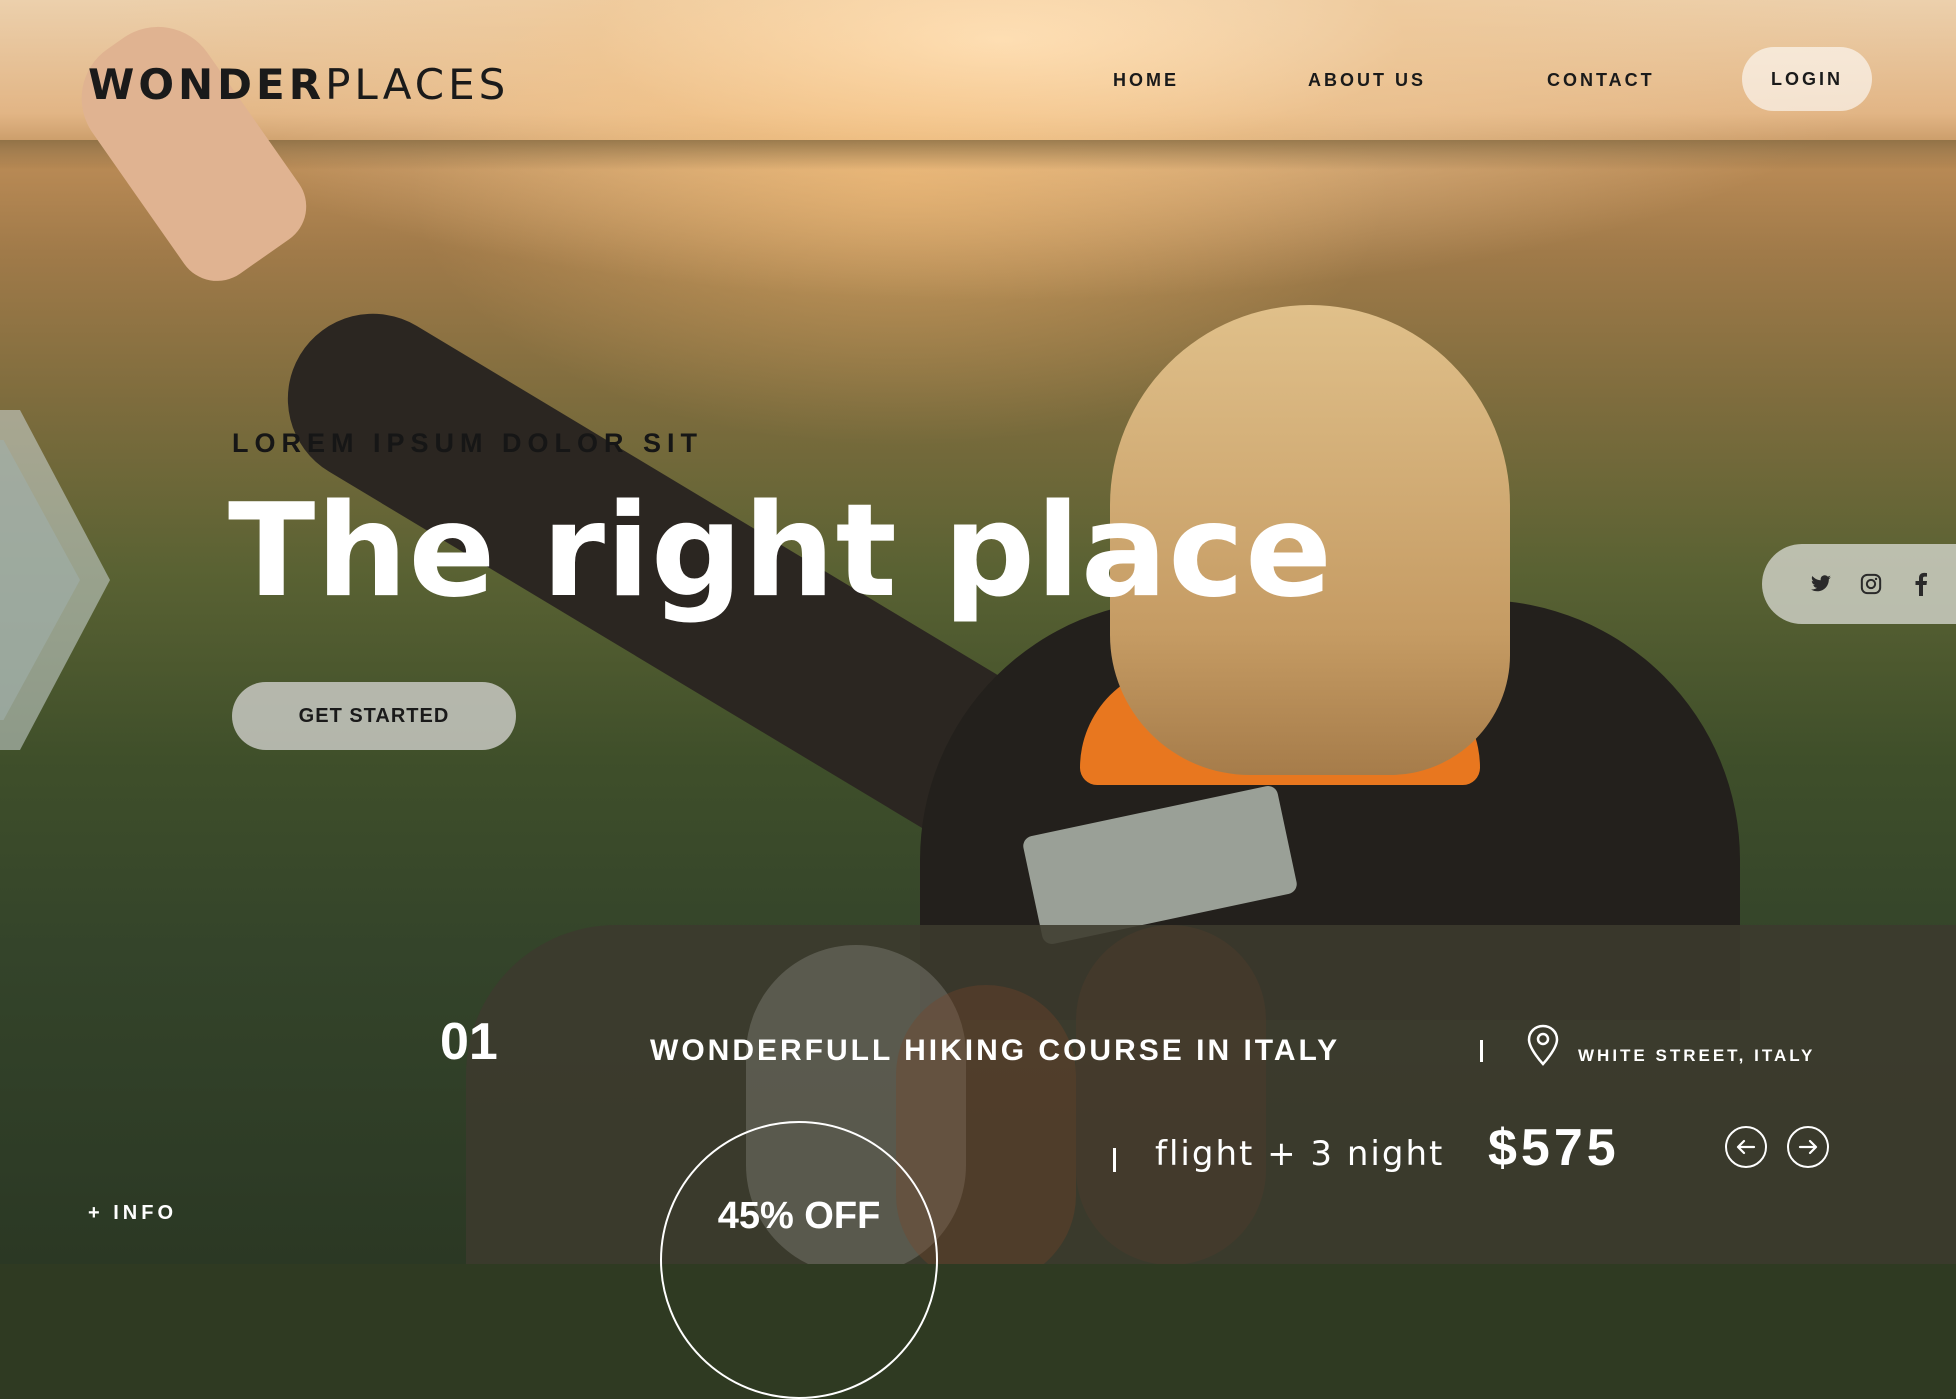  I want to click on login-button: LOGIN, so click(1807, 79).